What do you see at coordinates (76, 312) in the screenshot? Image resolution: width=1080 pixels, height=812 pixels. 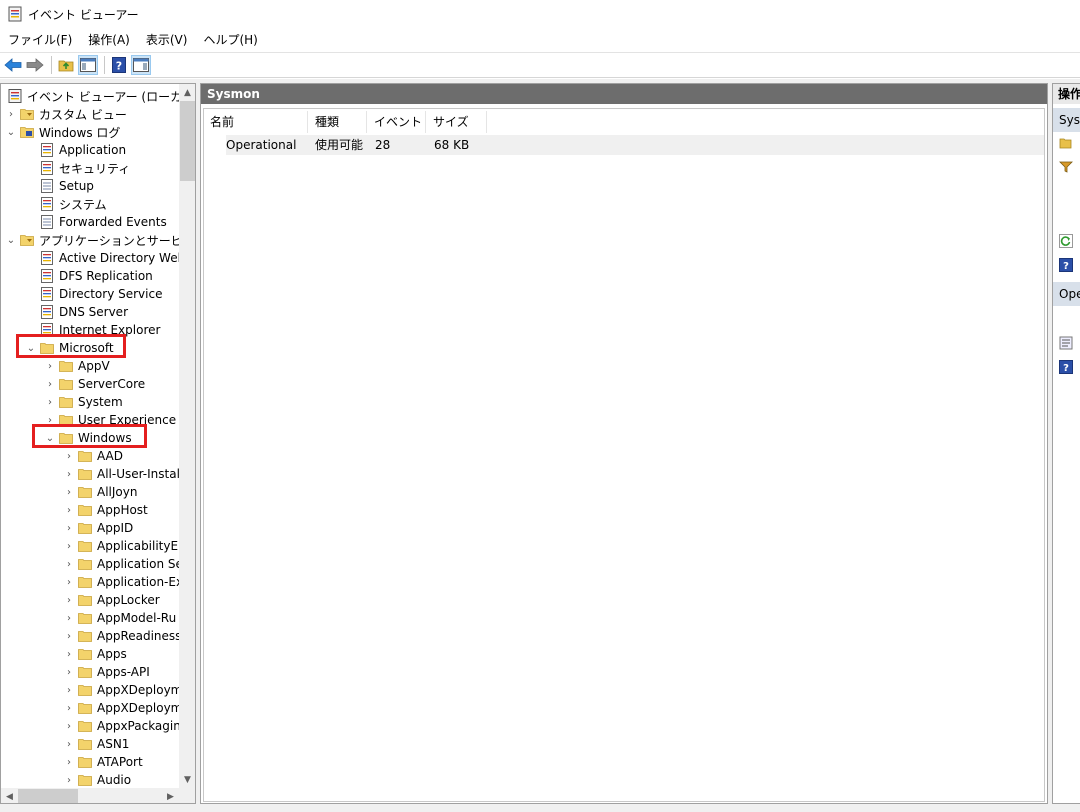 I see `tree-item-app-service: DNS Server` at bounding box center [76, 312].